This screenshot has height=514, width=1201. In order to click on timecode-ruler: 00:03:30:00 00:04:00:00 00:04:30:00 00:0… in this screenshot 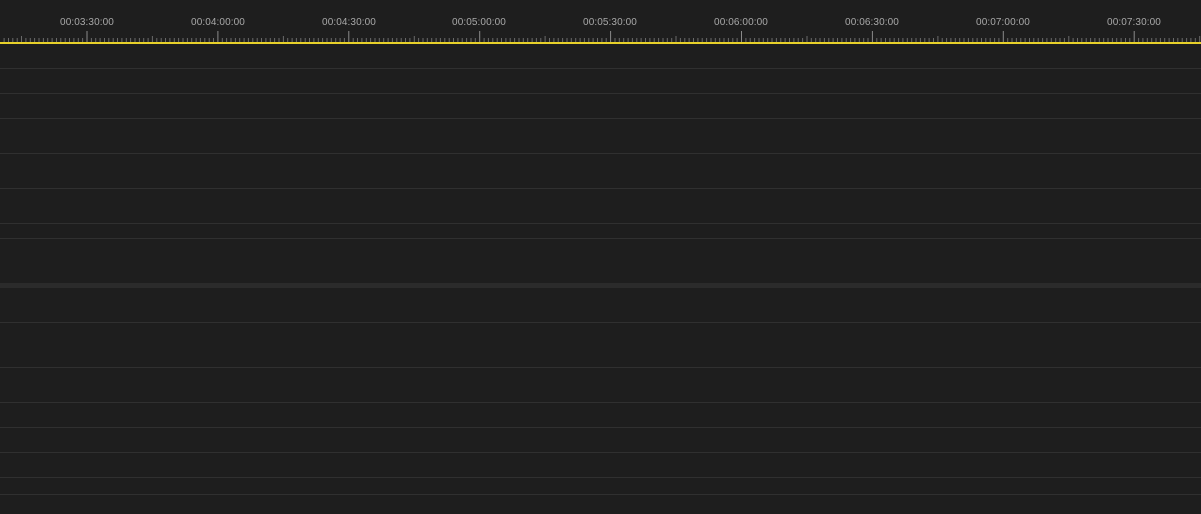, I will do `click(600, 22)`.